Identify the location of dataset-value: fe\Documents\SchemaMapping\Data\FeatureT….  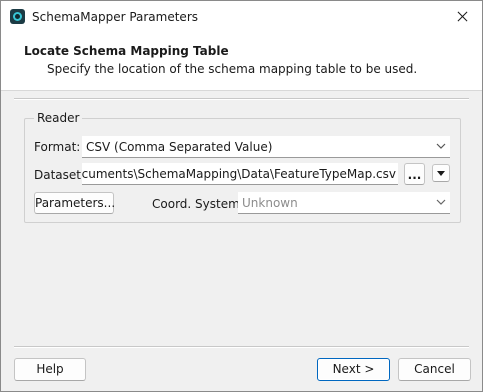
(239, 174).